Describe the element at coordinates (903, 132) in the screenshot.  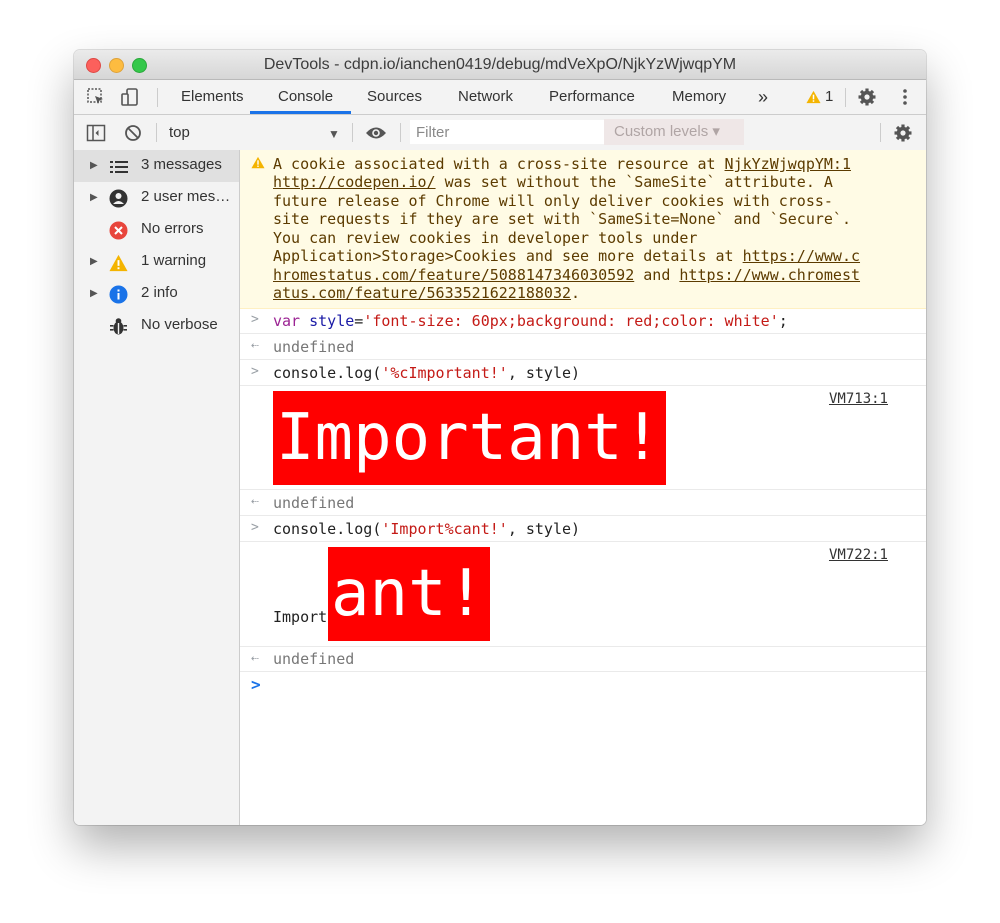
I see `console-settings-gear-icon` at that location.